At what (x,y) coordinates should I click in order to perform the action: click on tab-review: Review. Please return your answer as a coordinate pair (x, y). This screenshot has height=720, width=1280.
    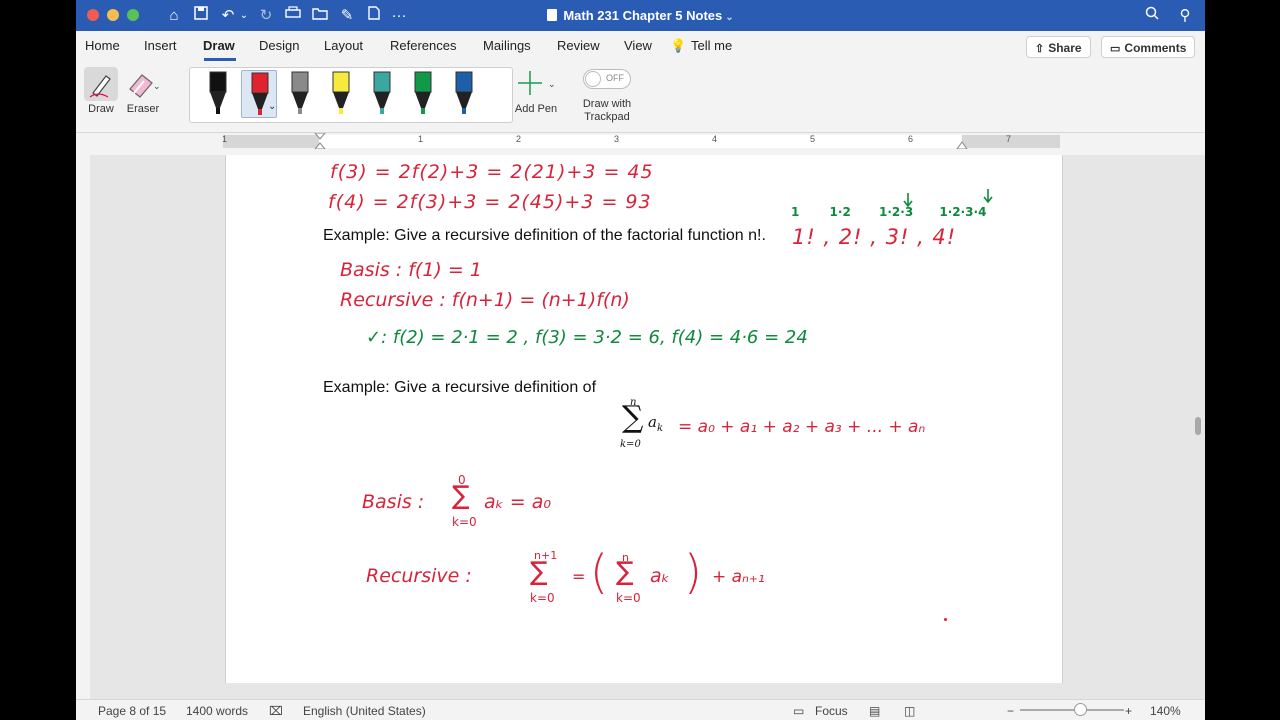
    Looking at the image, I should click on (578, 45).